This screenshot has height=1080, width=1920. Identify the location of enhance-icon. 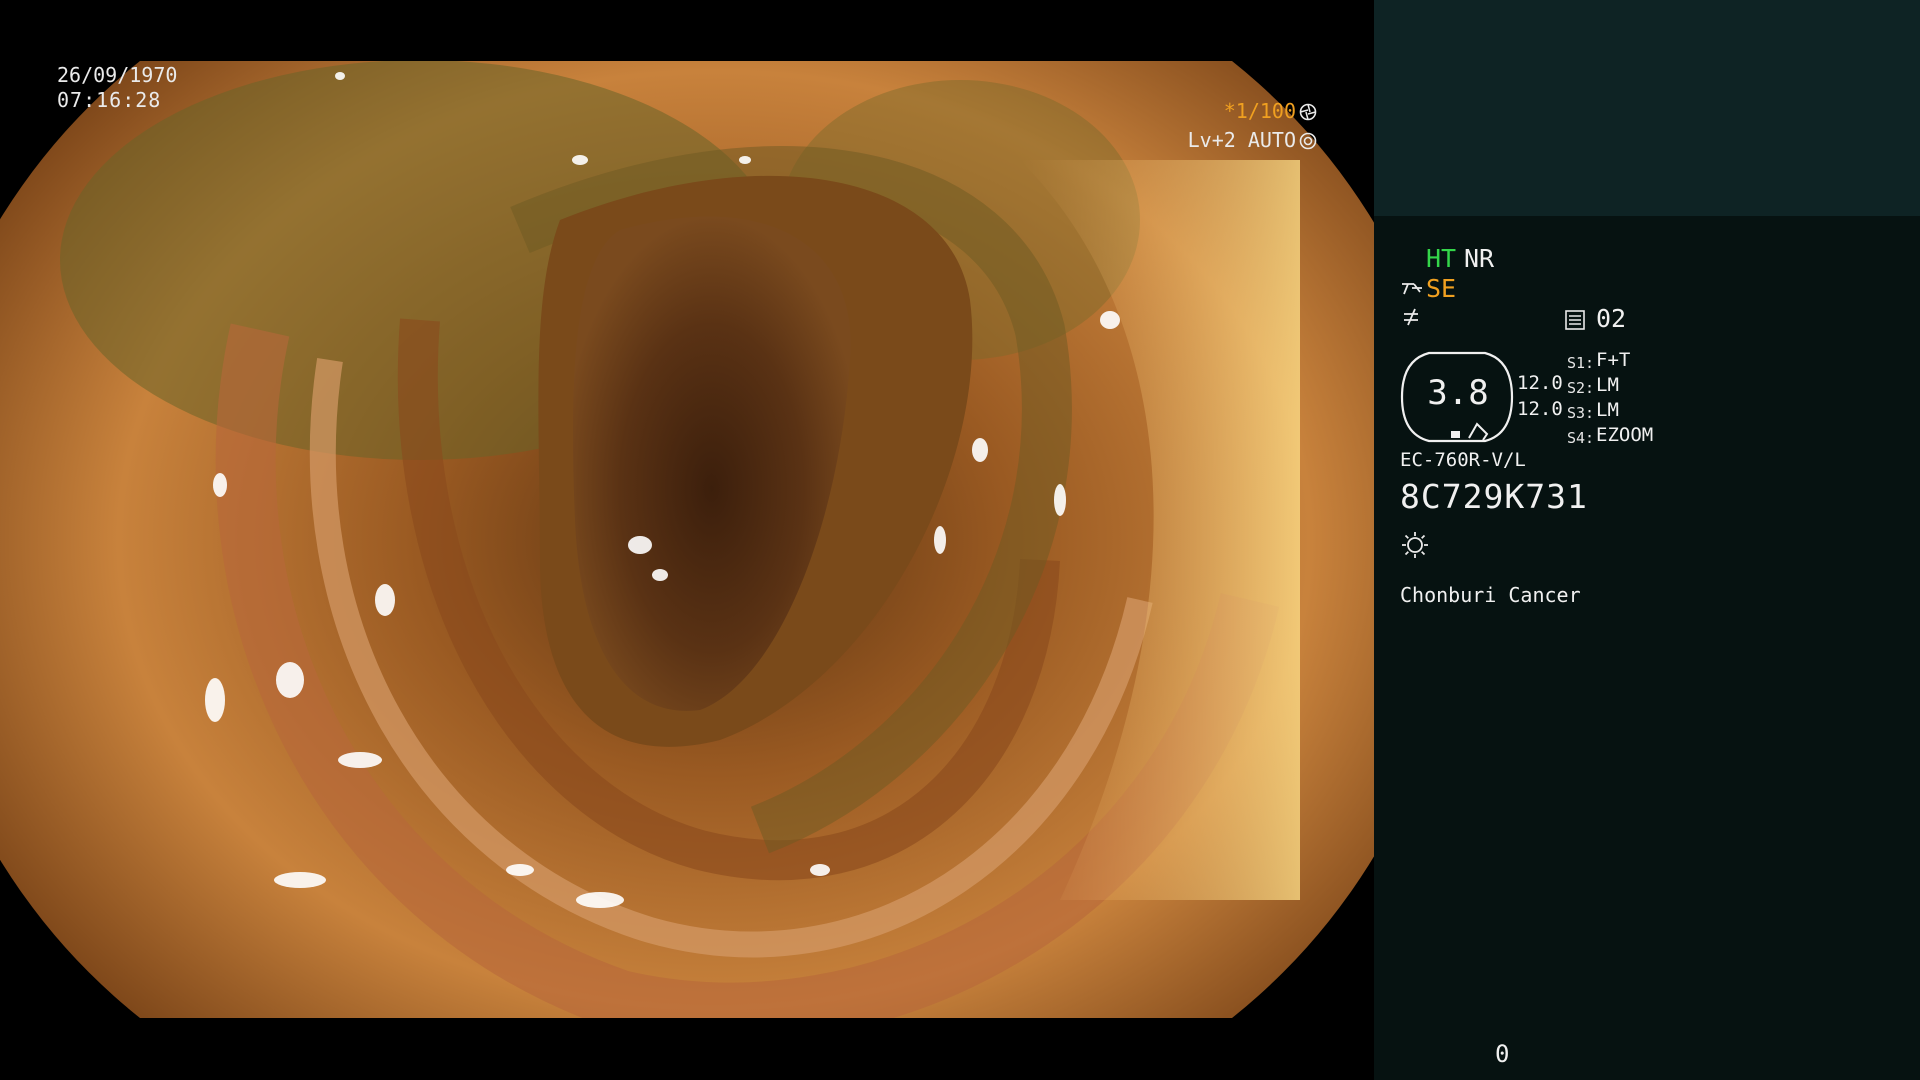
(1412, 317).